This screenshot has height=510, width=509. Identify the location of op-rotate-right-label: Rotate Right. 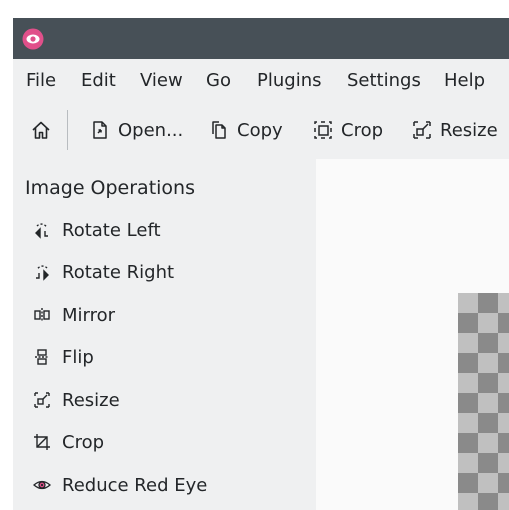
(118, 272).